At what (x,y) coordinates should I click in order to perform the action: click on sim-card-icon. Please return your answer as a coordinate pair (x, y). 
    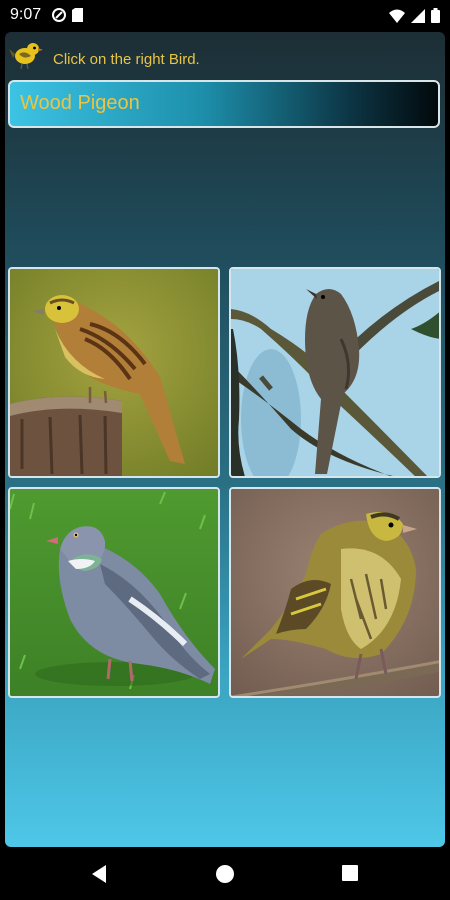
    Looking at the image, I should click on (77, 15).